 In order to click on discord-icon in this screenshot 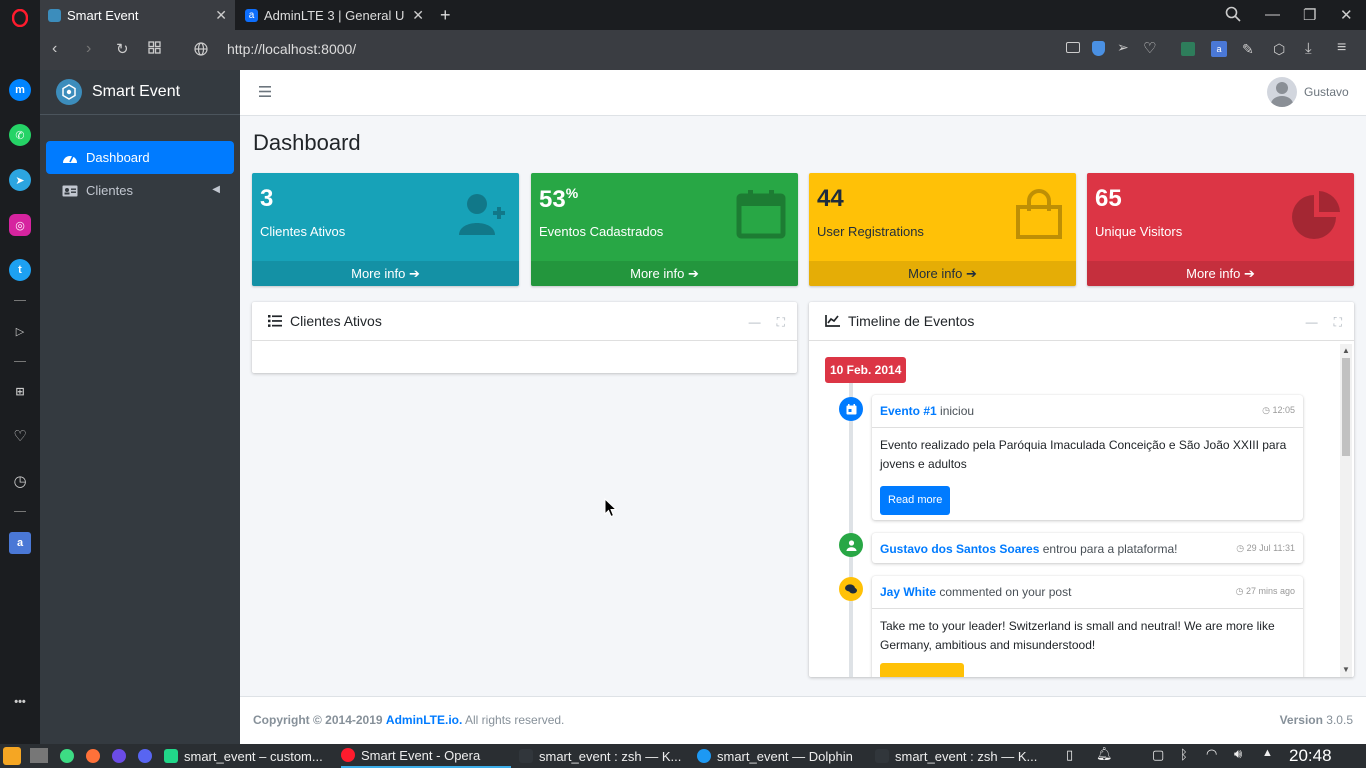, I will do `click(145, 756)`.